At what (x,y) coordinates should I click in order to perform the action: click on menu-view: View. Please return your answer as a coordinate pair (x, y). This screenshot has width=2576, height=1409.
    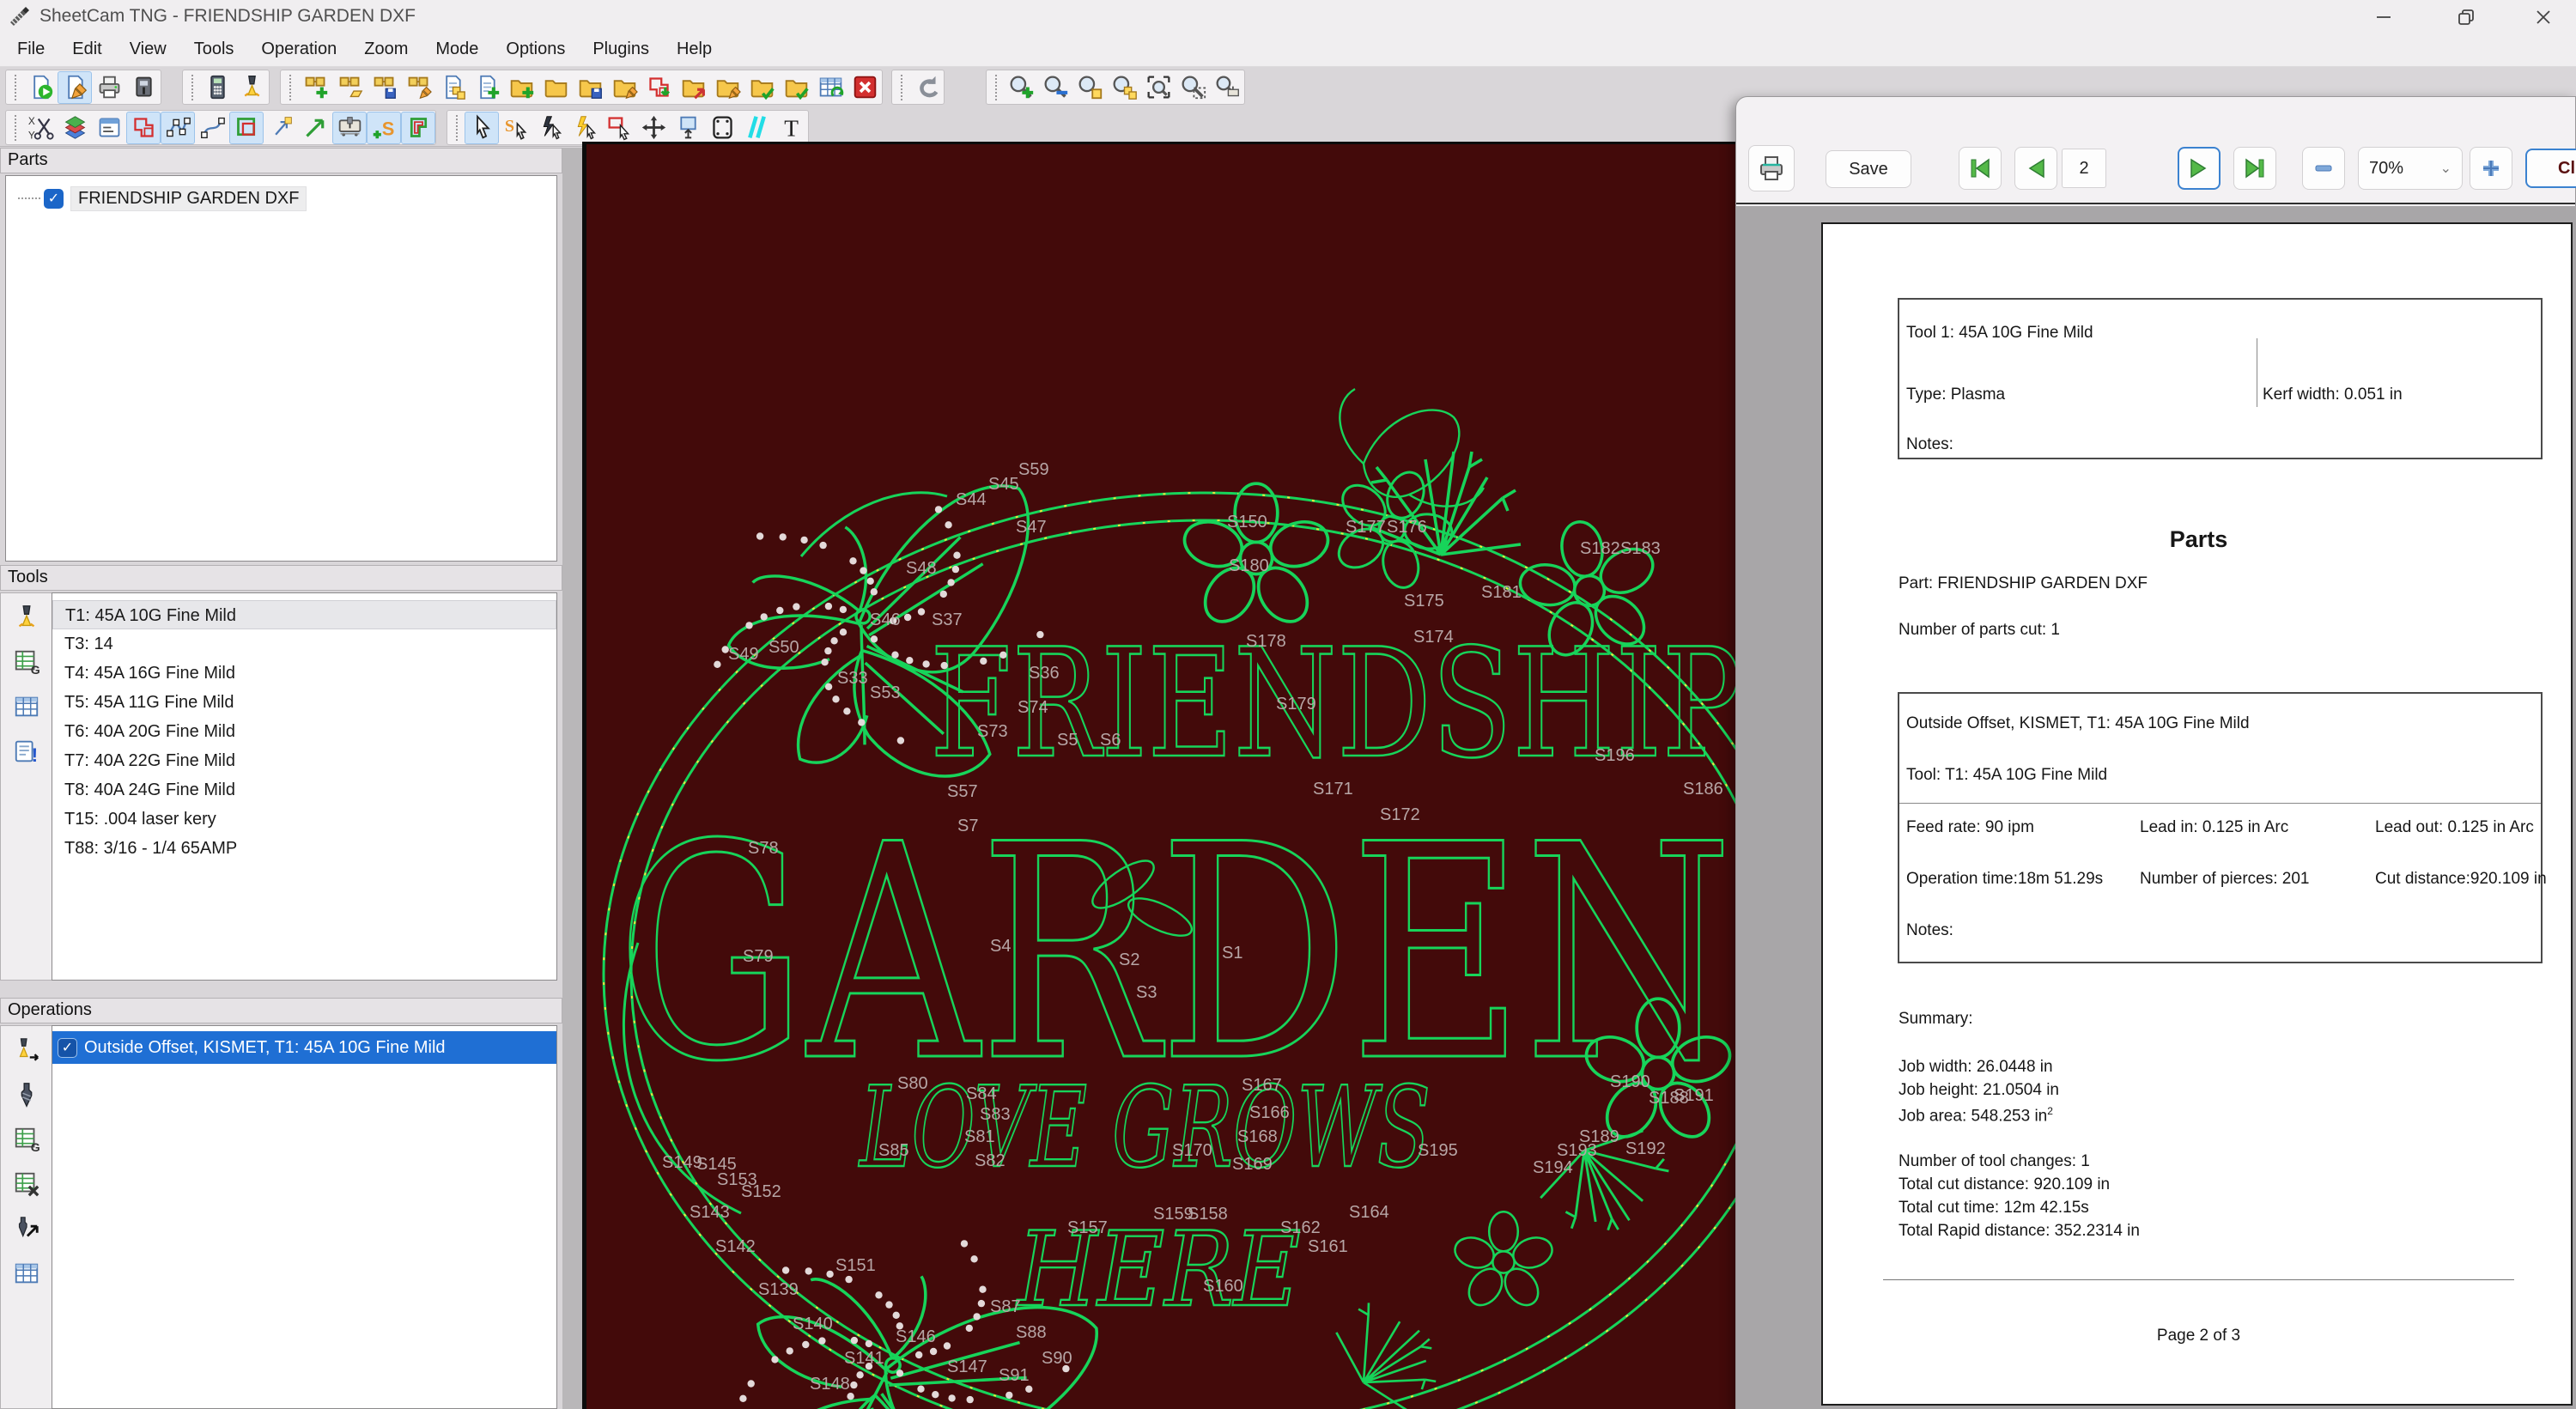
    Looking at the image, I should click on (148, 49).